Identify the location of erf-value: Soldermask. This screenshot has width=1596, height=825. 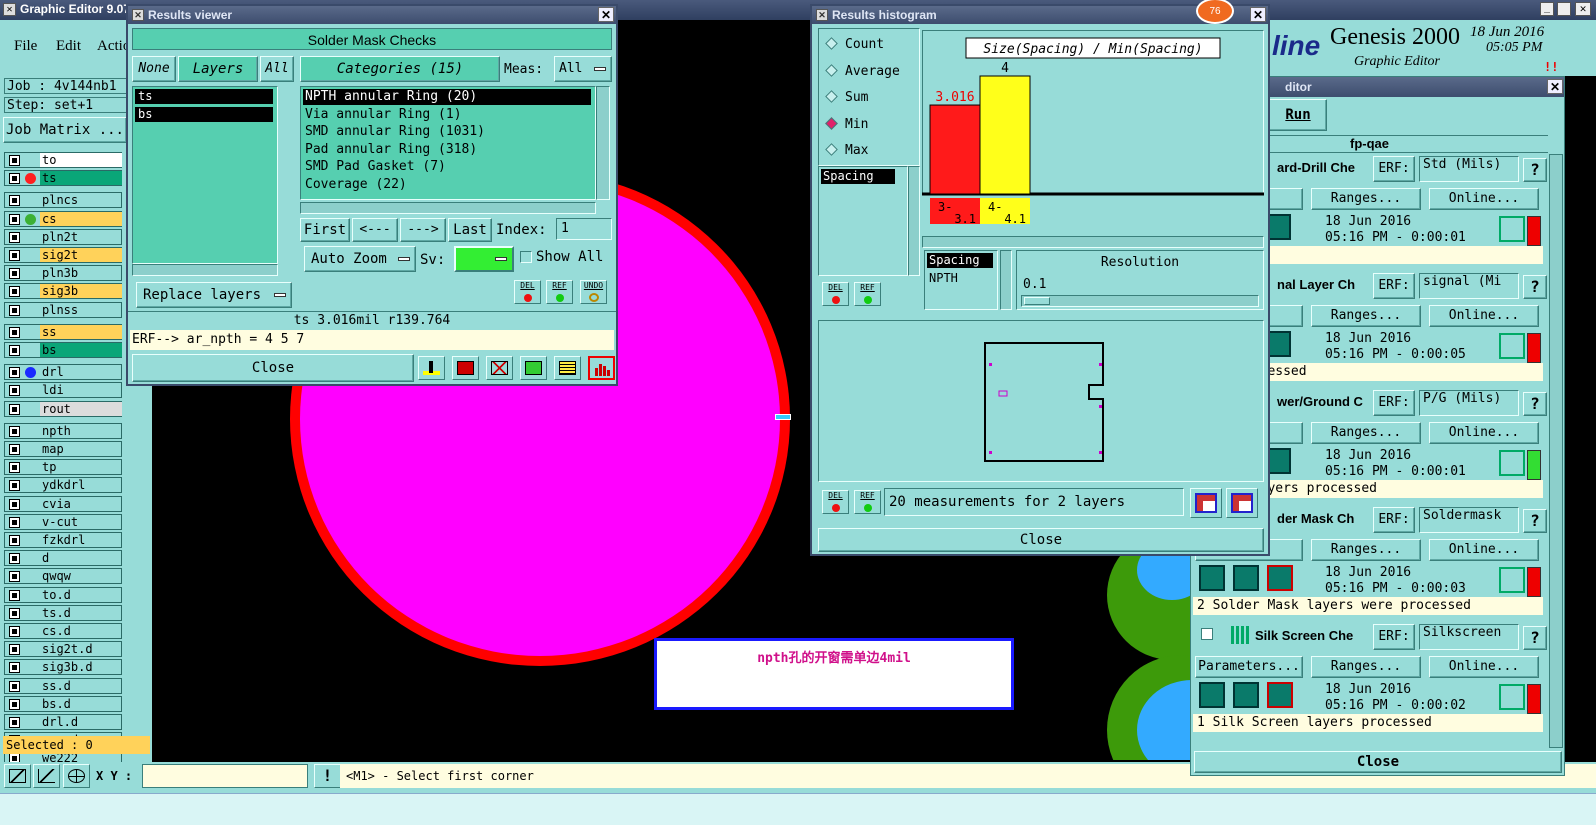
(1469, 520).